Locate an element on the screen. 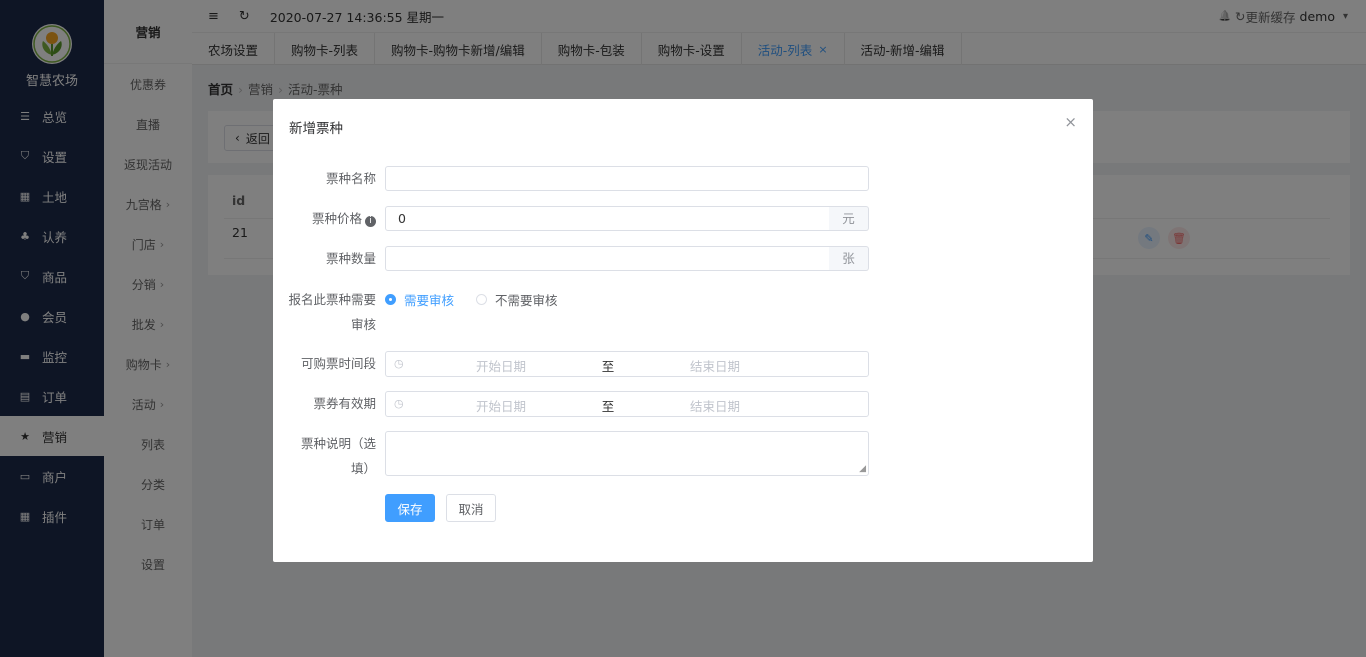 The width and height of the screenshot is (1366, 657). ticket-price-label: 票种价格 i is located at coordinates (324, 218).